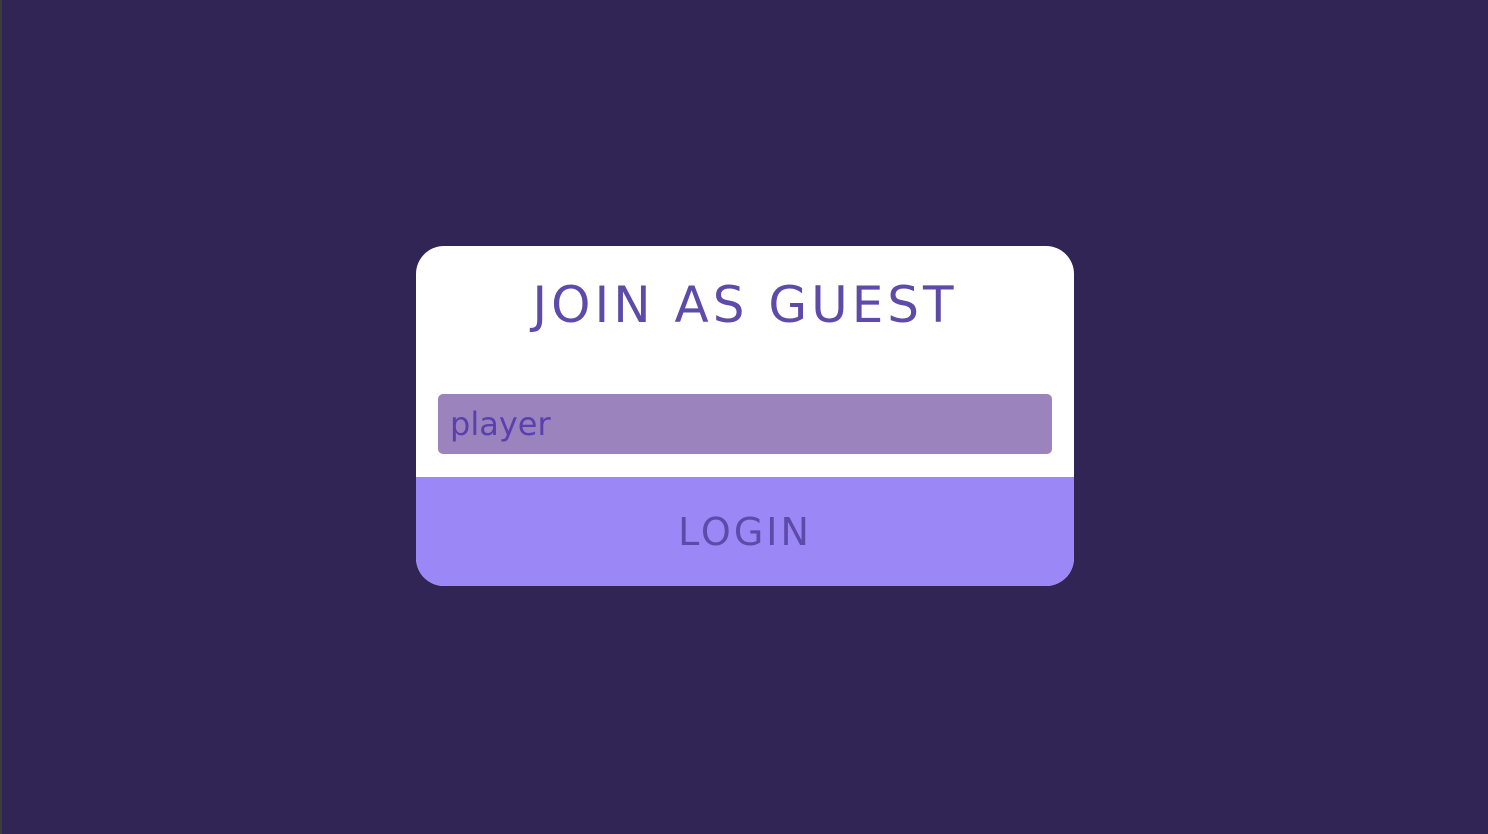  I want to click on login-button: LOGIN, so click(745, 531).